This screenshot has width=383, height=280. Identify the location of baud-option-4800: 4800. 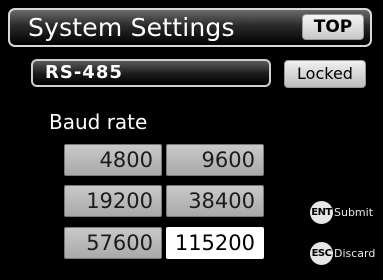
(113, 160).